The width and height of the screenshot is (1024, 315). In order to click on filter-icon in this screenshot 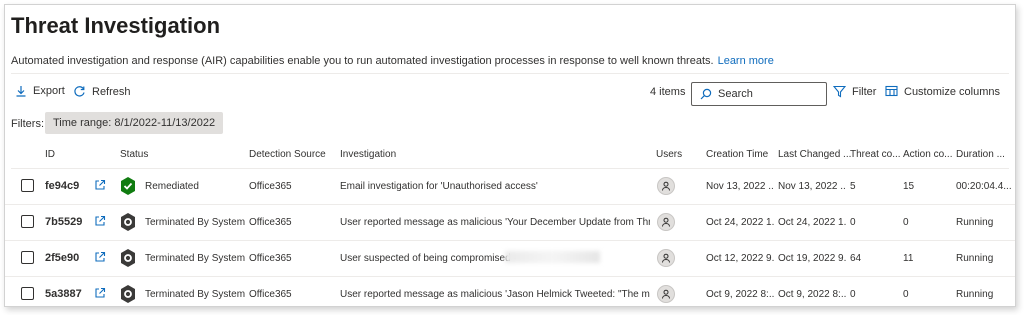, I will do `click(839, 91)`.